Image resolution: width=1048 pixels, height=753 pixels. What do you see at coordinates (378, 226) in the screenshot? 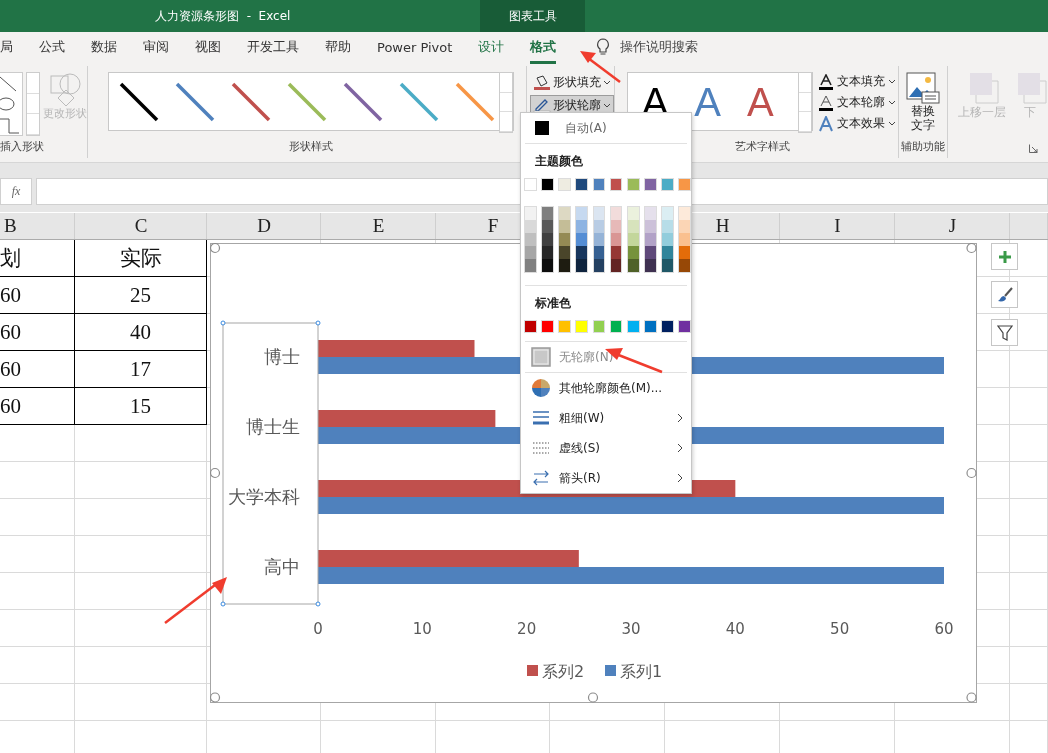
I see `column-header: E` at bounding box center [378, 226].